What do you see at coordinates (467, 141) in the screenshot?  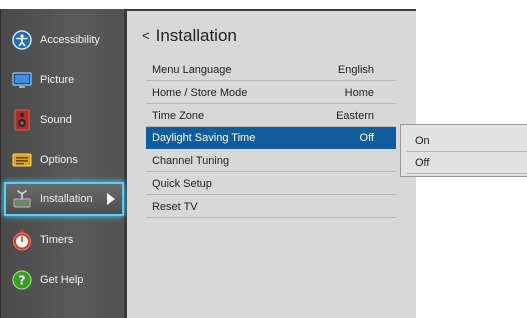 I see `option-on: On` at bounding box center [467, 141].